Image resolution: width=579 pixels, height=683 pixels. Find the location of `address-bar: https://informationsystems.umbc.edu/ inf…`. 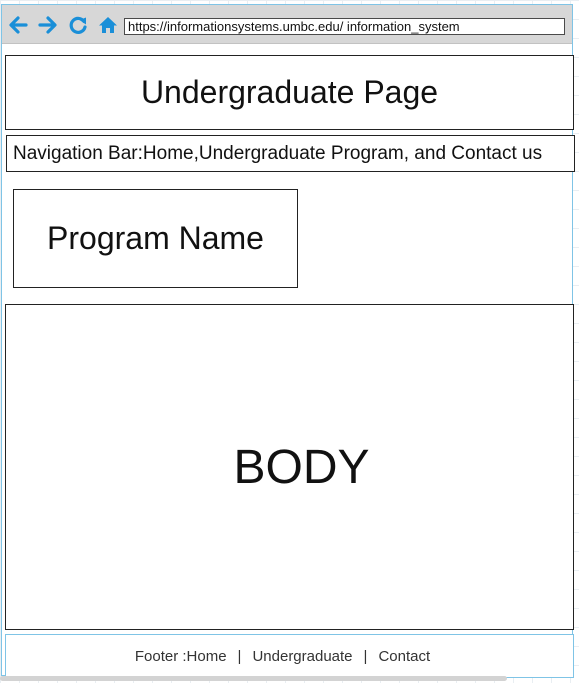

address-bar: https://informationsystems.umbc.edu/ inf… is located at coordinates (344, 26).